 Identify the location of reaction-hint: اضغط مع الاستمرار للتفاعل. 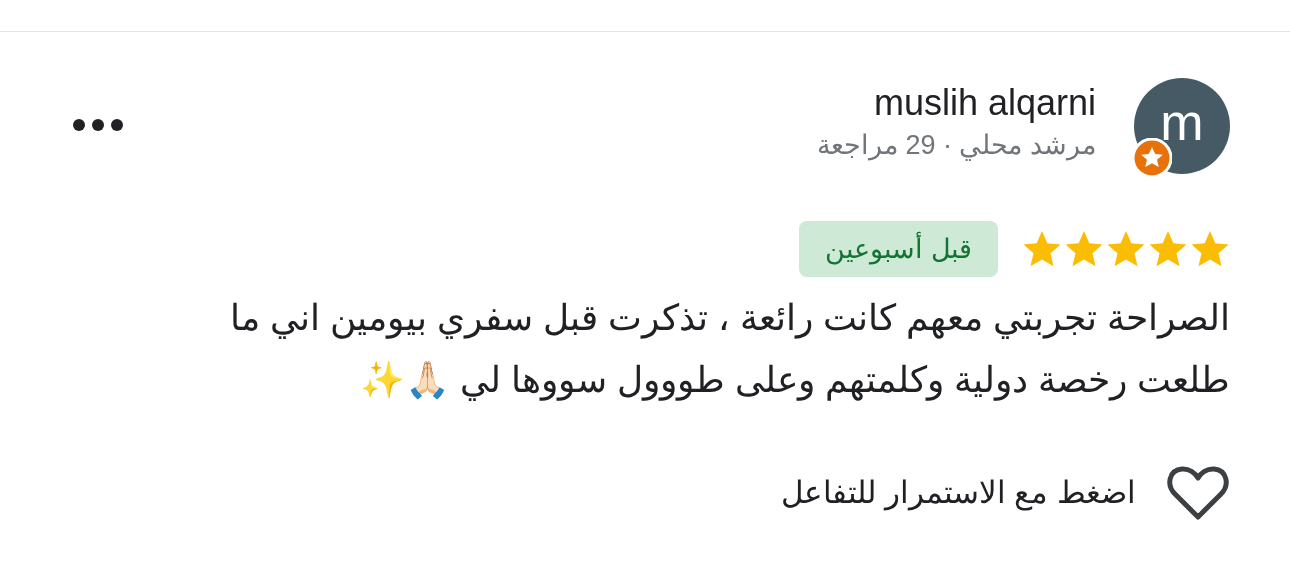
(958, 493).